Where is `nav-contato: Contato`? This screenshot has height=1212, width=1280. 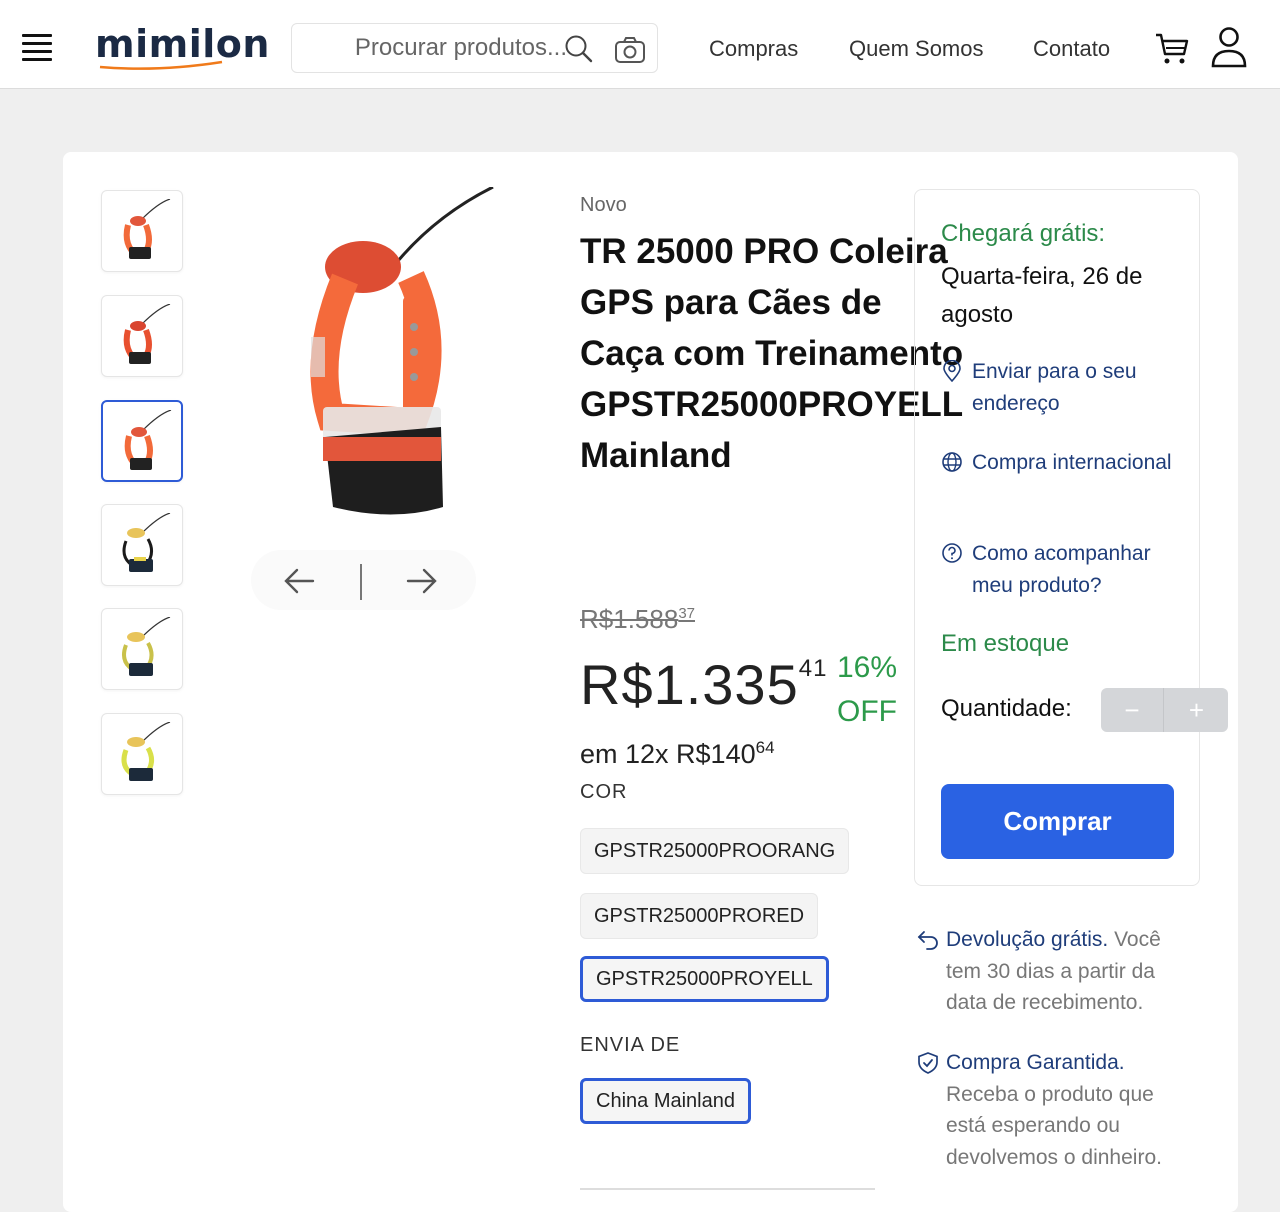 nav-contato: Contato is located at coordinates (1071, 49).